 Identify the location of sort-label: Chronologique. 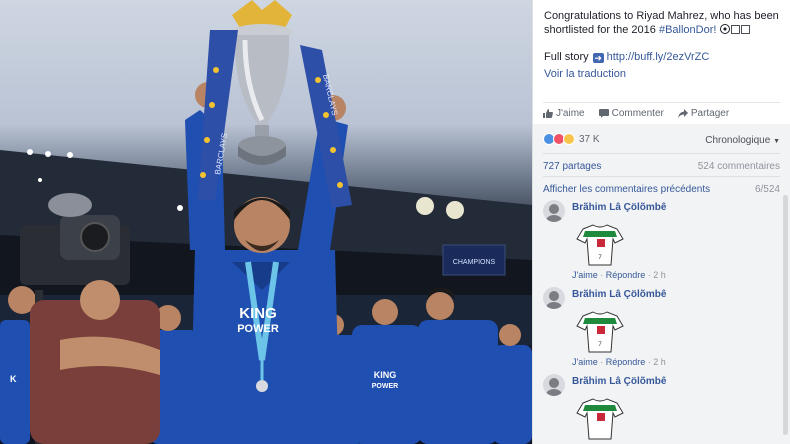
(738, 140).